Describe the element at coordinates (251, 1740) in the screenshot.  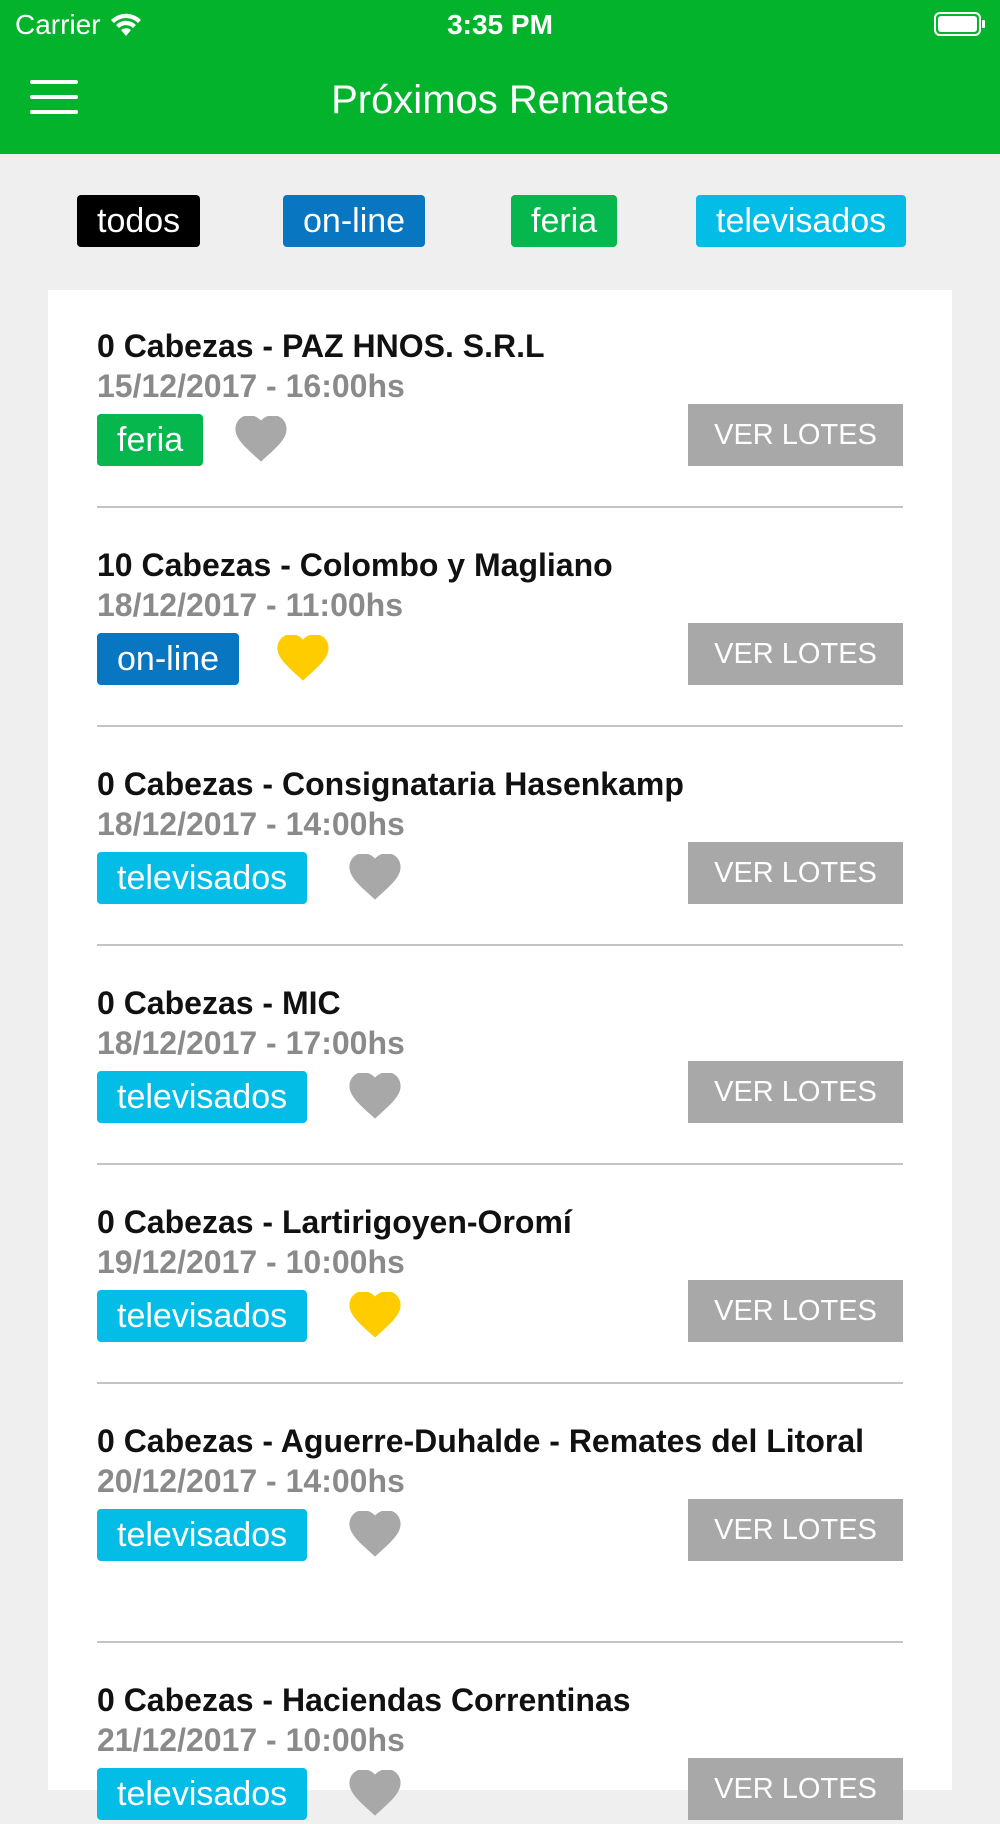
I see `remate-date: 21/12/2017 - 10:00hs` at that location.